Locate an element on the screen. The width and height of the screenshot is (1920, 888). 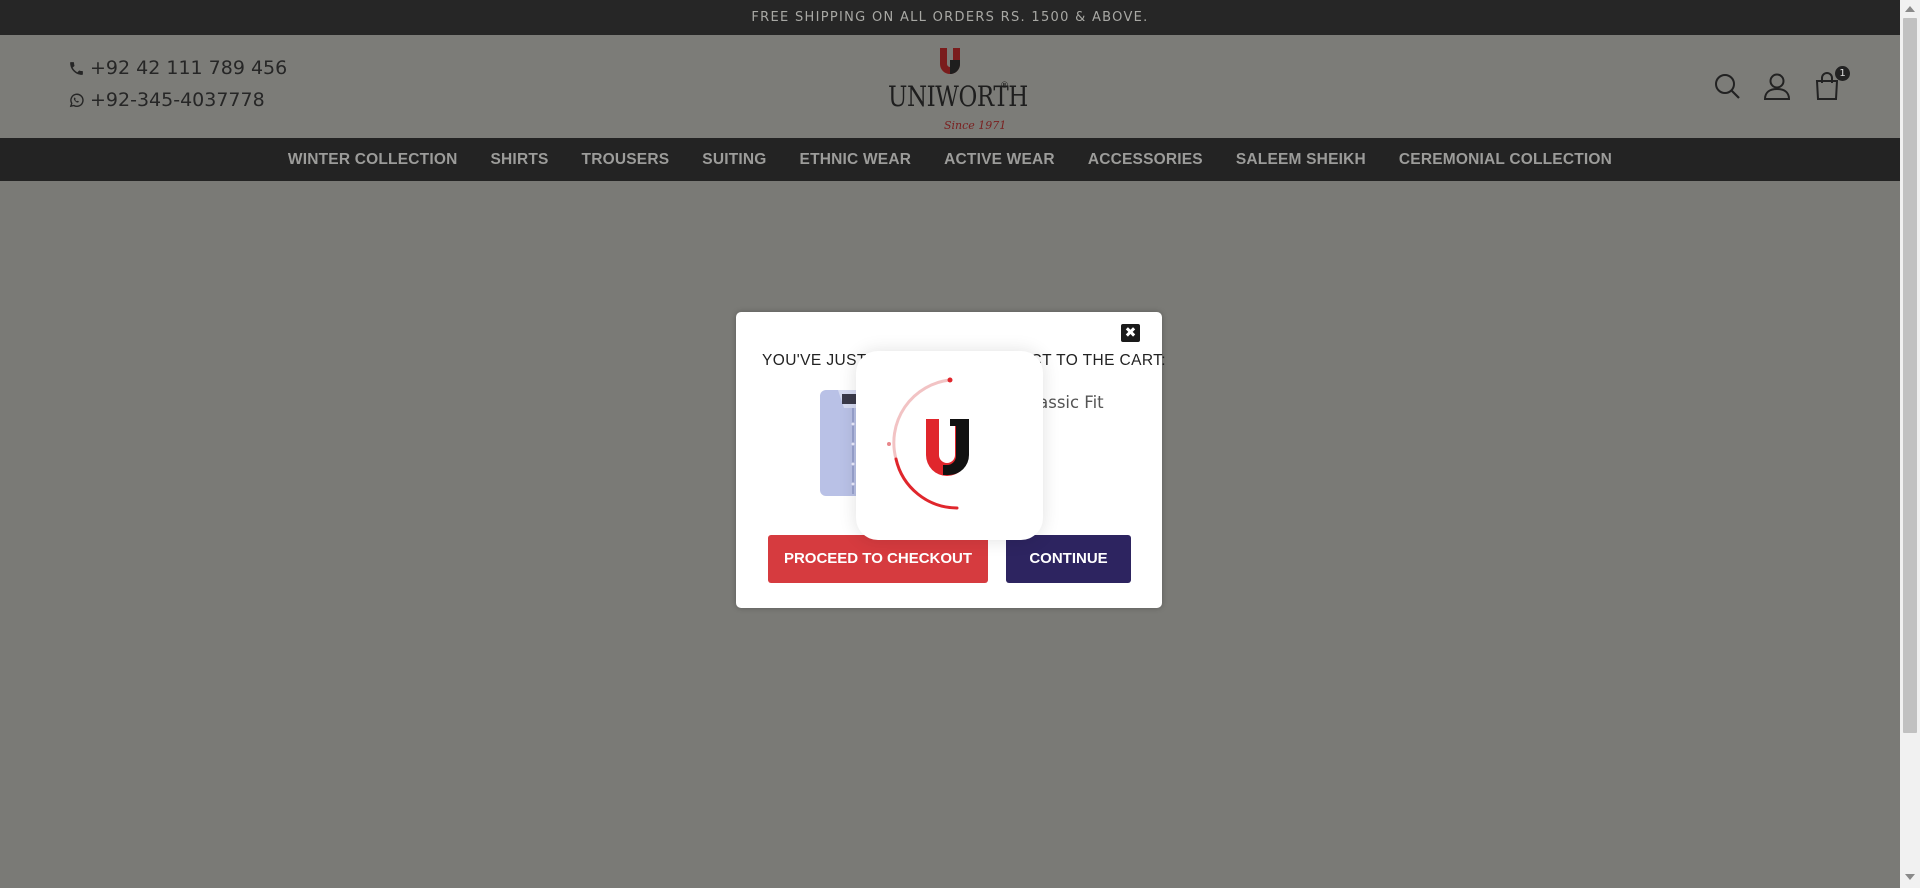
cart-button: 1 is located at coordinates (1832, 83).